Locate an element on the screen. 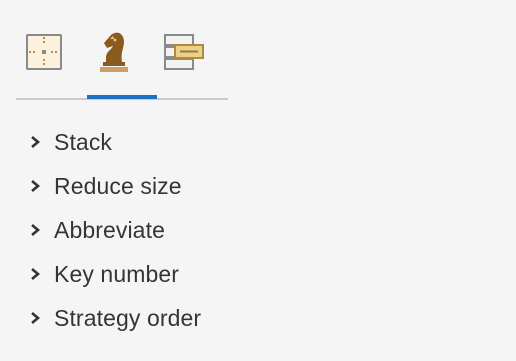 The height and width of the screenshot is (361, 516). list-item-strategy-order: Strategy order is located at coordinates (113, 318).